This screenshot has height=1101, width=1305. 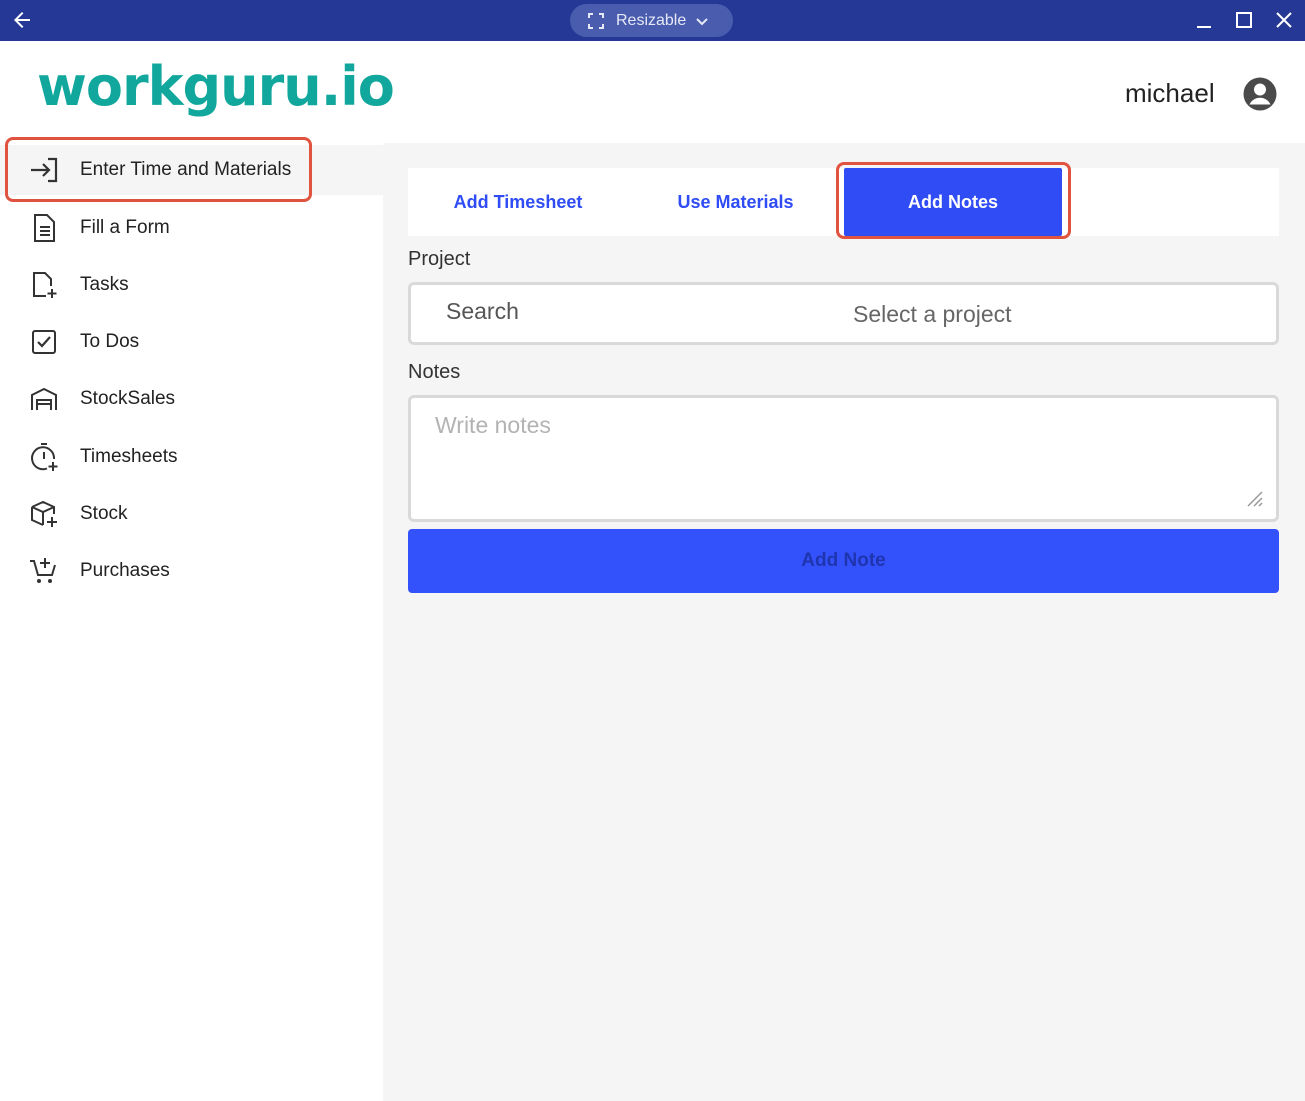 I want to click on timer-add-icon, so click(x=44, y=457).